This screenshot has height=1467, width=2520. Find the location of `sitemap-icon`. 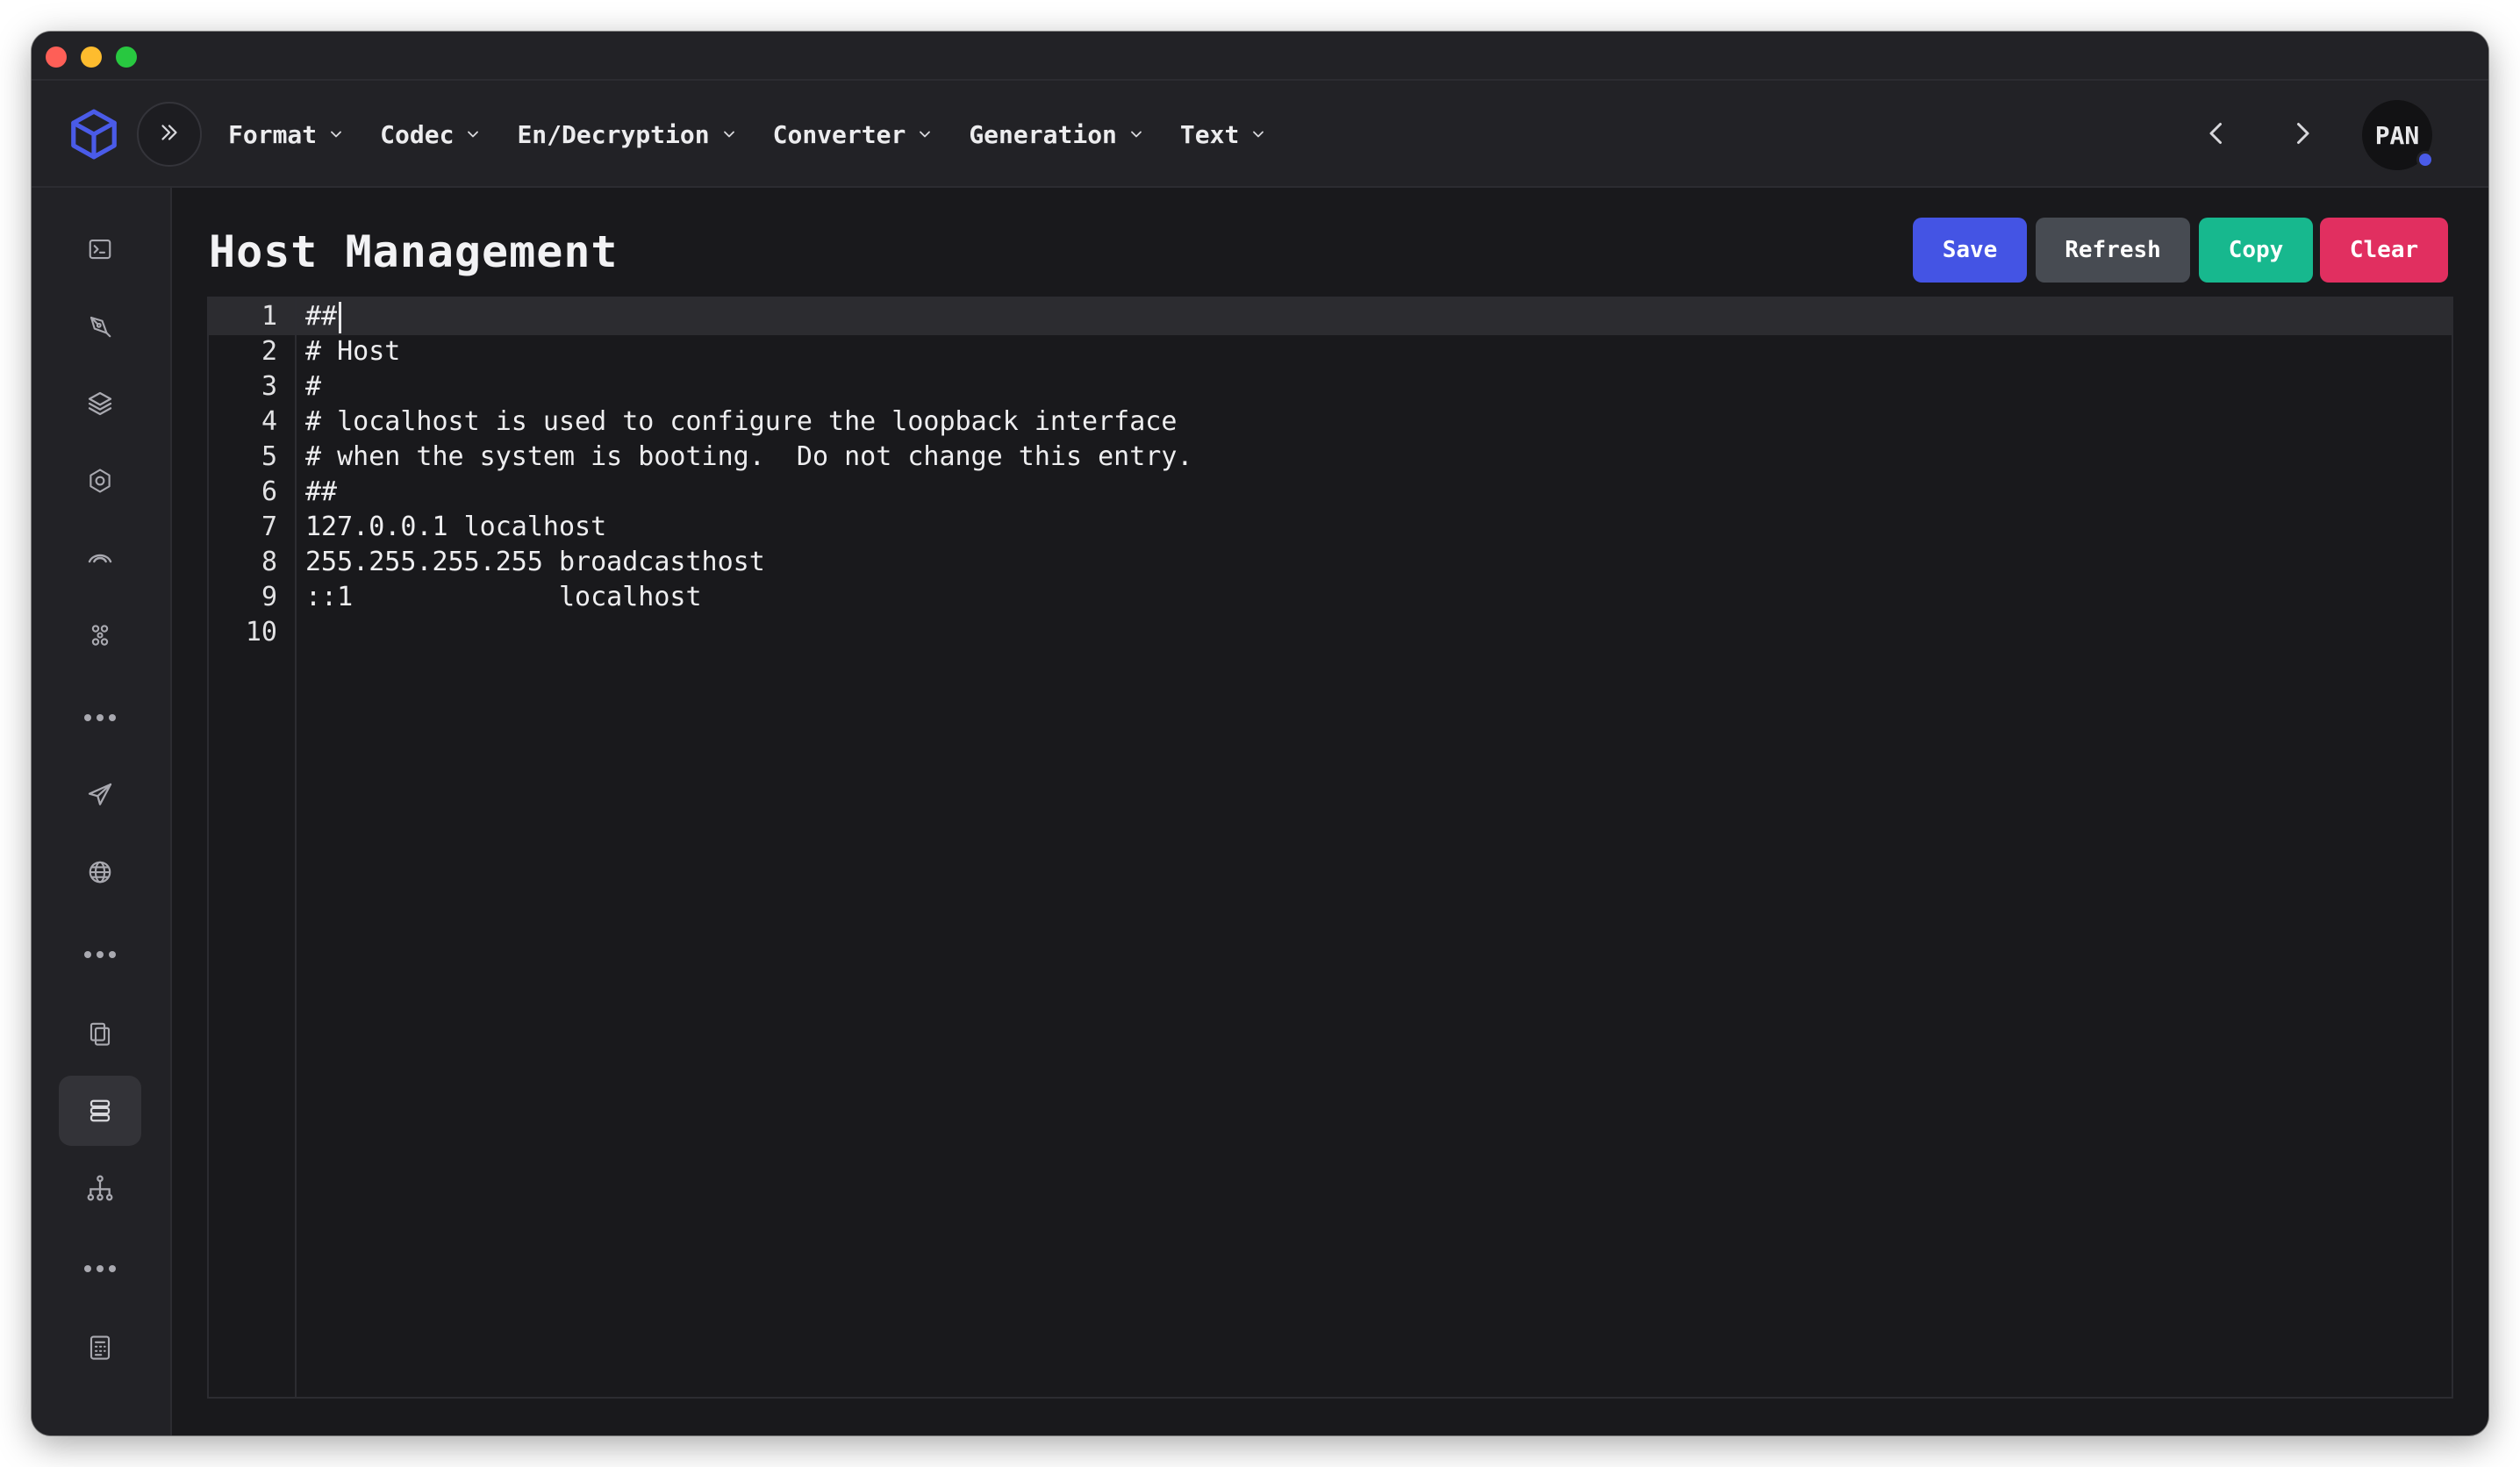

sitemap-icon is located at coordinates (100, 1188).